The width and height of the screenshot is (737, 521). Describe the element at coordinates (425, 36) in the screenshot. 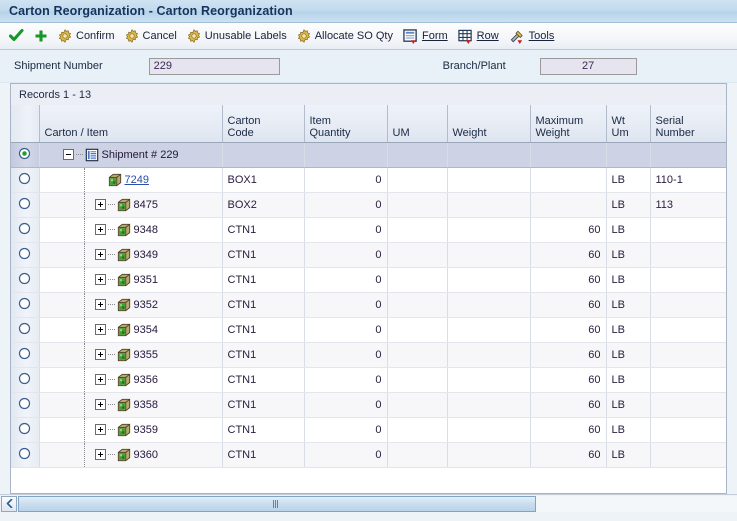

I see `form-menu-button: Form` at that location.